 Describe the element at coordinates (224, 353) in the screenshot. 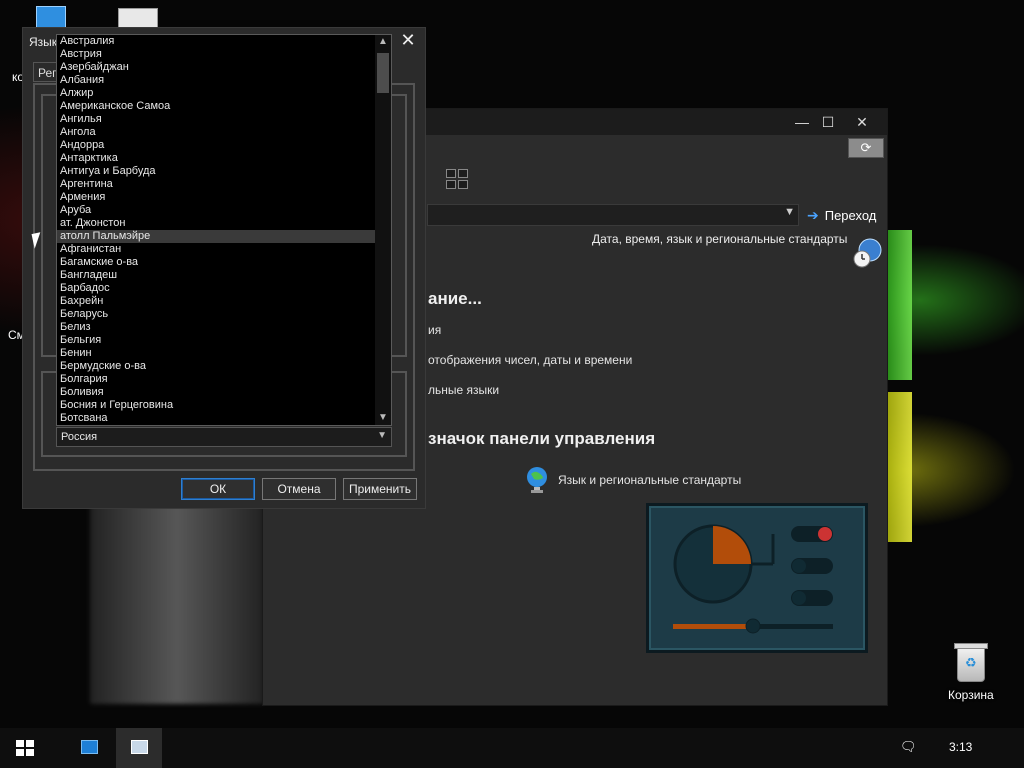

I see `dropdown-item: Бенин` at that location.